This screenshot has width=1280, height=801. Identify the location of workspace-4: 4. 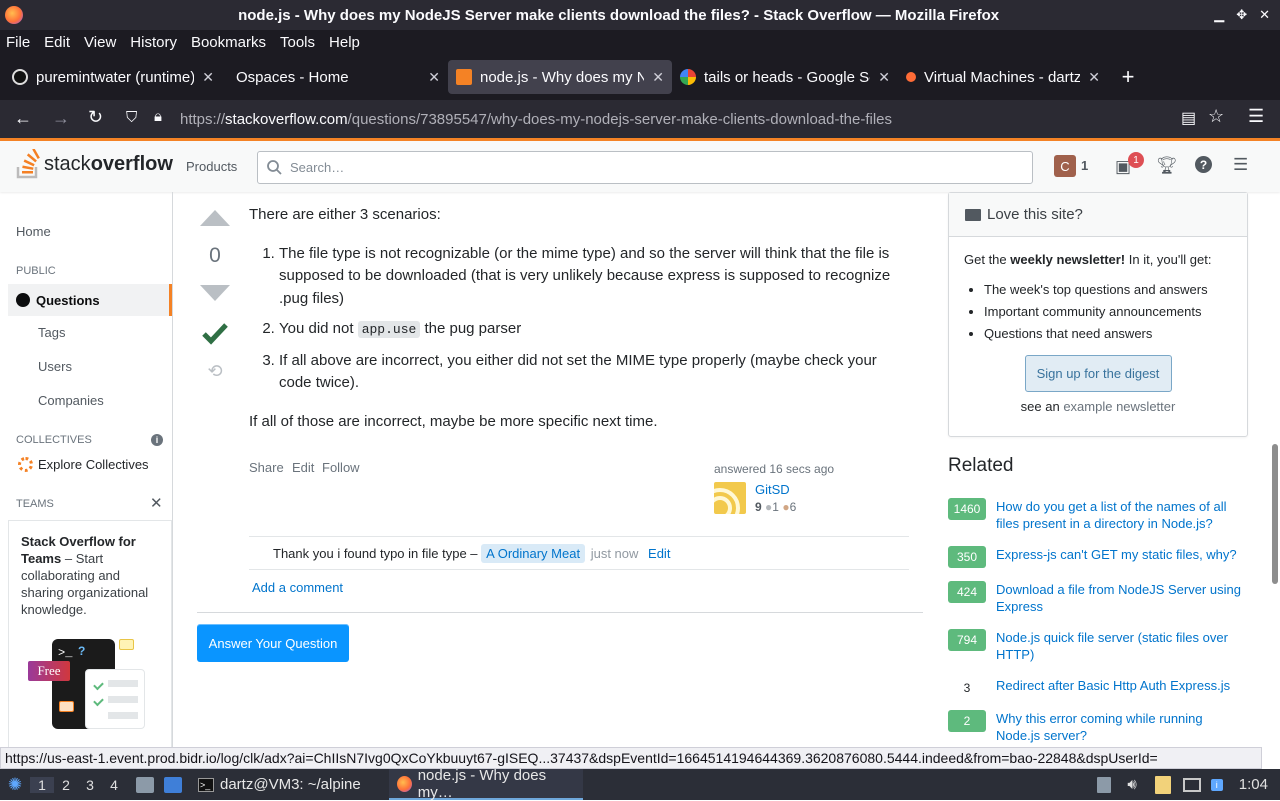
(114, 785).